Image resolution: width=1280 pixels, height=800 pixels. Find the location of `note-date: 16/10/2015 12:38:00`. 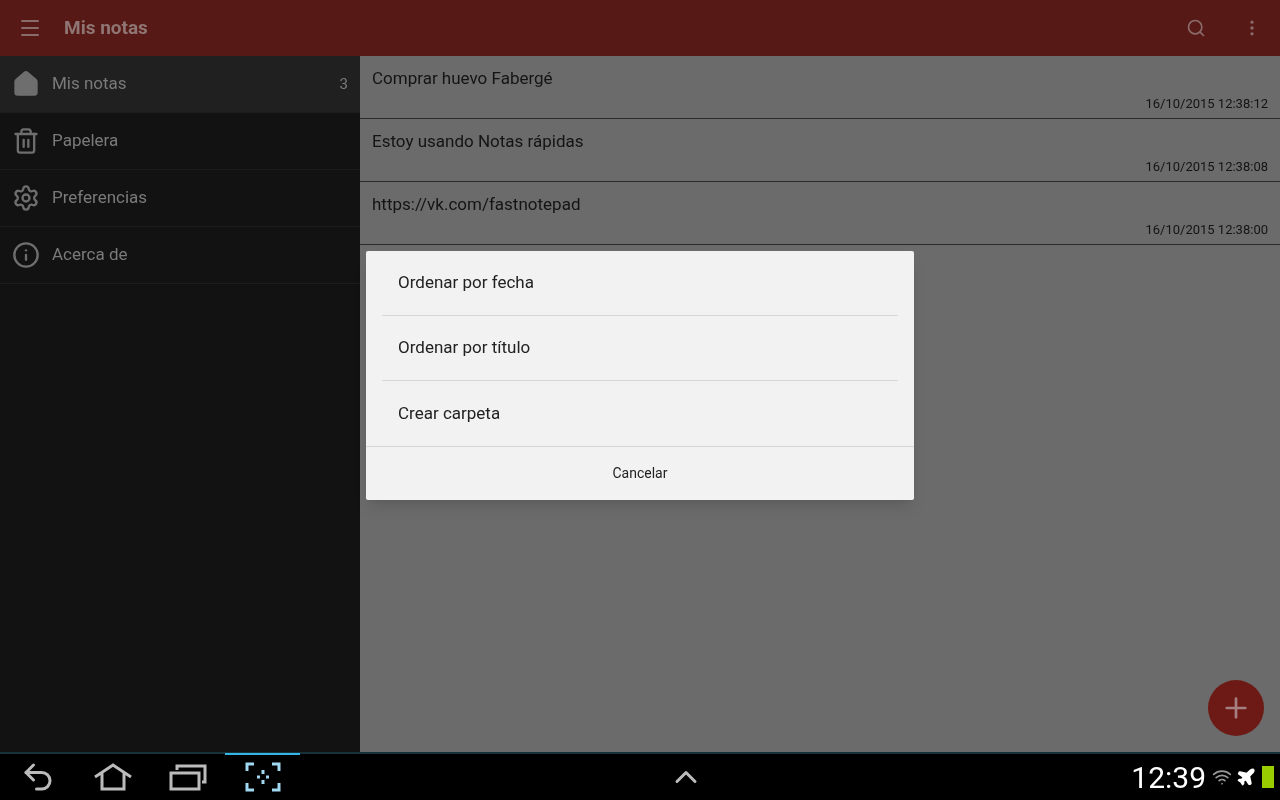

note-date: 16/10/2015 12:38:00 is located at coordinates (1206, 229).